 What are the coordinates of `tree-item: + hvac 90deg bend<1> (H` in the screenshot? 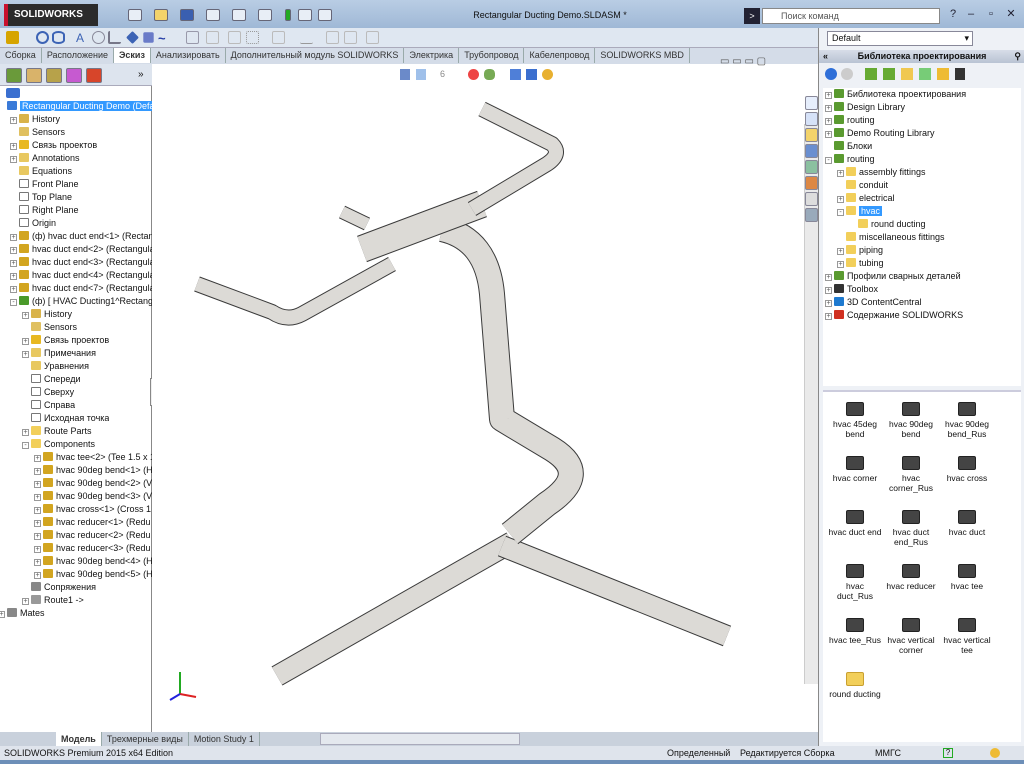 It's located at (93, 470).